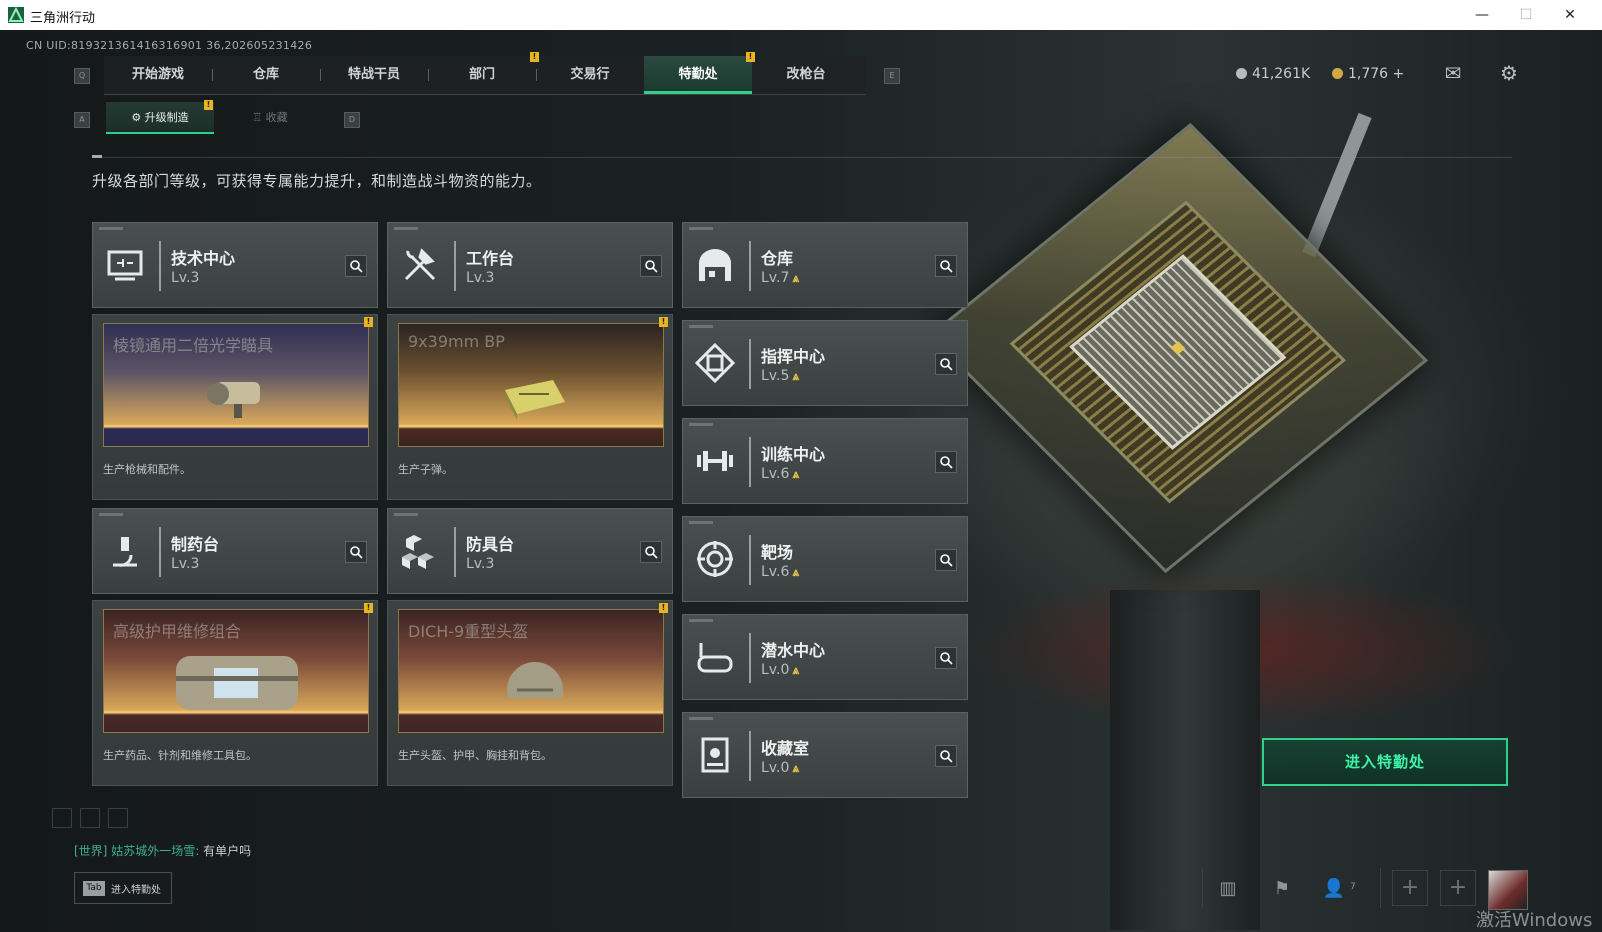 This screenshot has height=932, width=1602. What do you see at coordinates (793, 454) in the screenshot?
I see `facility-name: 训练中心` at bounding box center [793, 454].